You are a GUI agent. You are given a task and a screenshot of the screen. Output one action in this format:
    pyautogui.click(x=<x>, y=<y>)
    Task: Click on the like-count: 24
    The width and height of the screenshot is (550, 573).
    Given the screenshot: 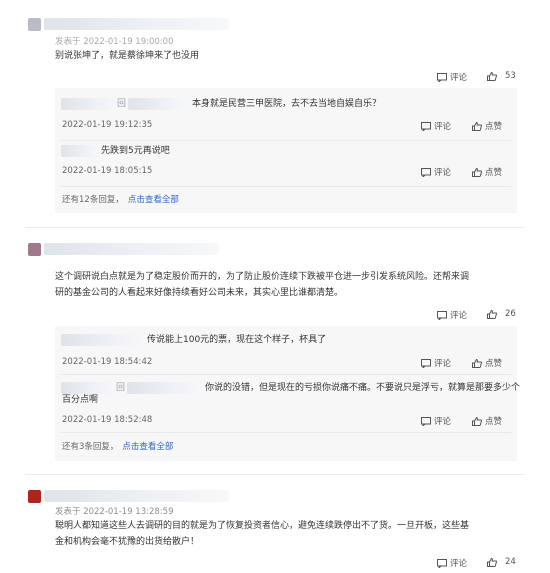 What is the action you would take?
    pyautogui.click(x=510, y=562)
    